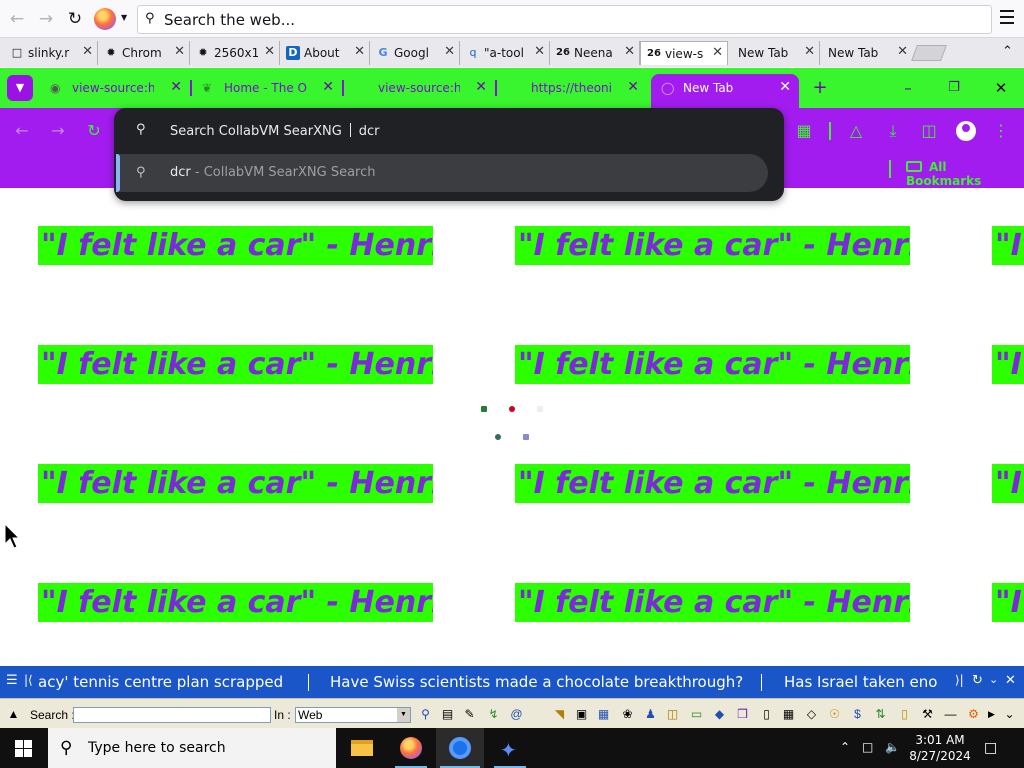 The image size is (1024, 768). Describe the element at coordinates (959, 680) in the screenshot. I see `skip-forward-icon: ⟩|` at that location.